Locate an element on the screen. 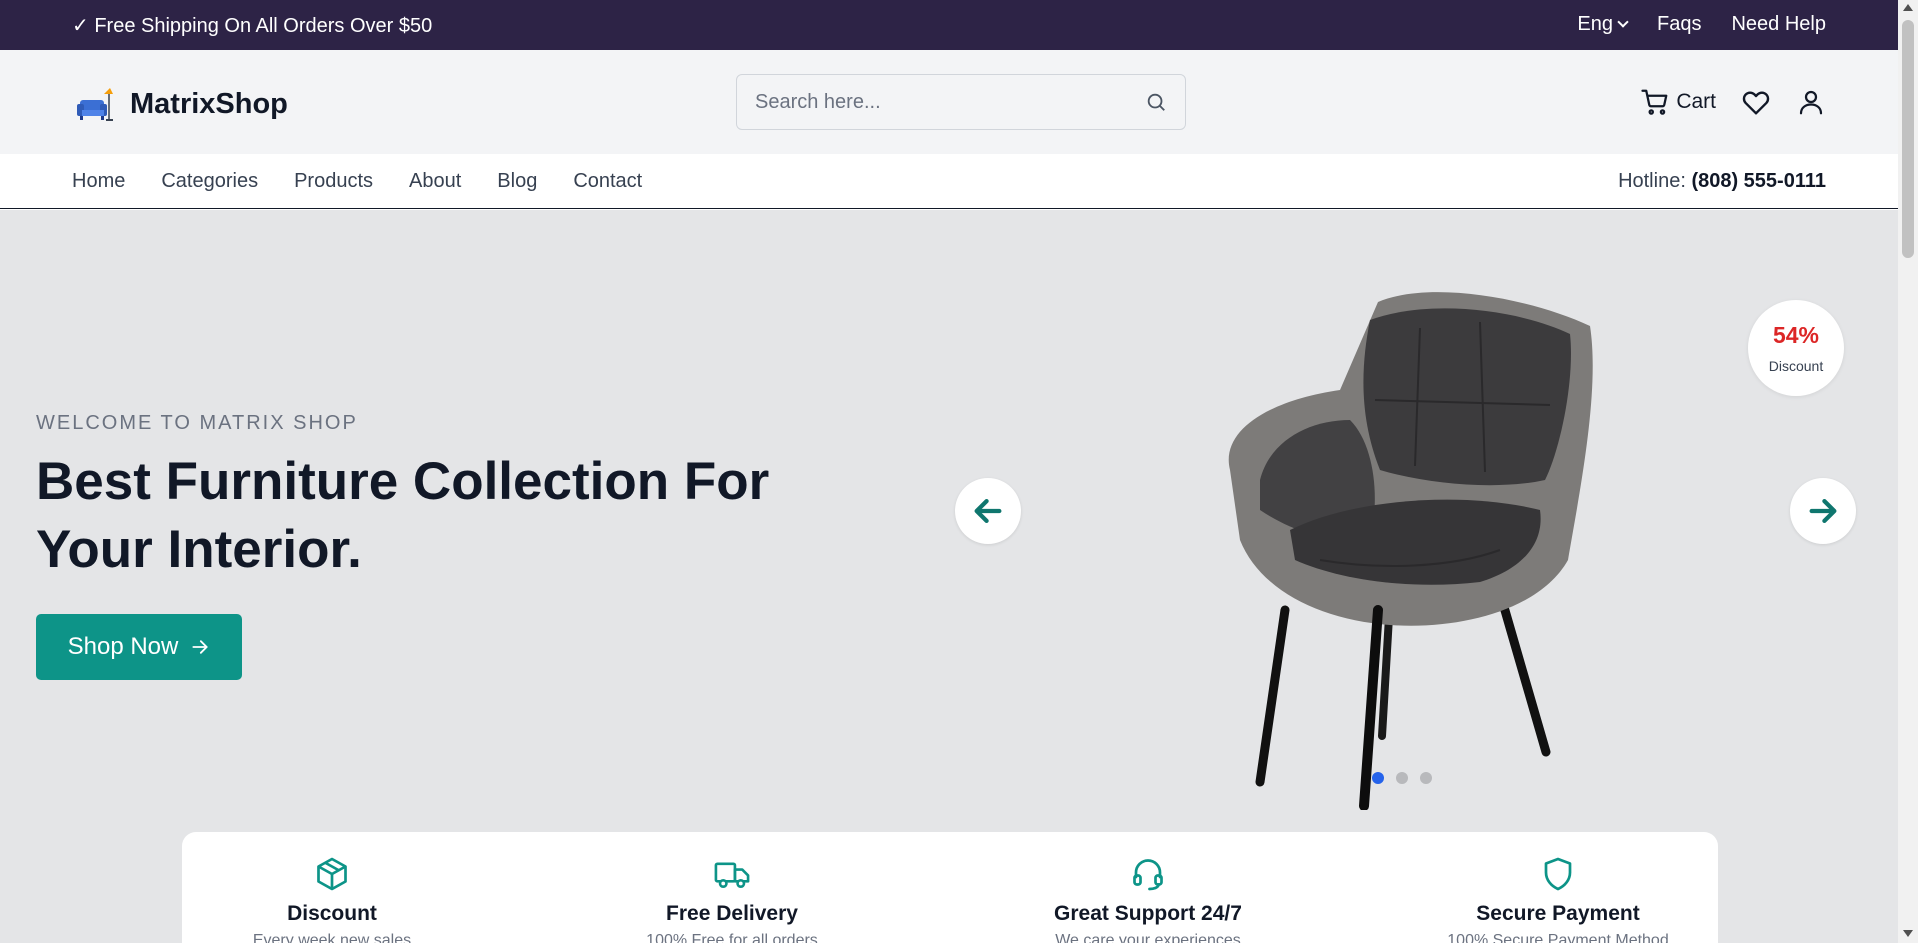 This screenshot has width=1918, height=943. language-label: Eng is located at coordinates (1595, 24).